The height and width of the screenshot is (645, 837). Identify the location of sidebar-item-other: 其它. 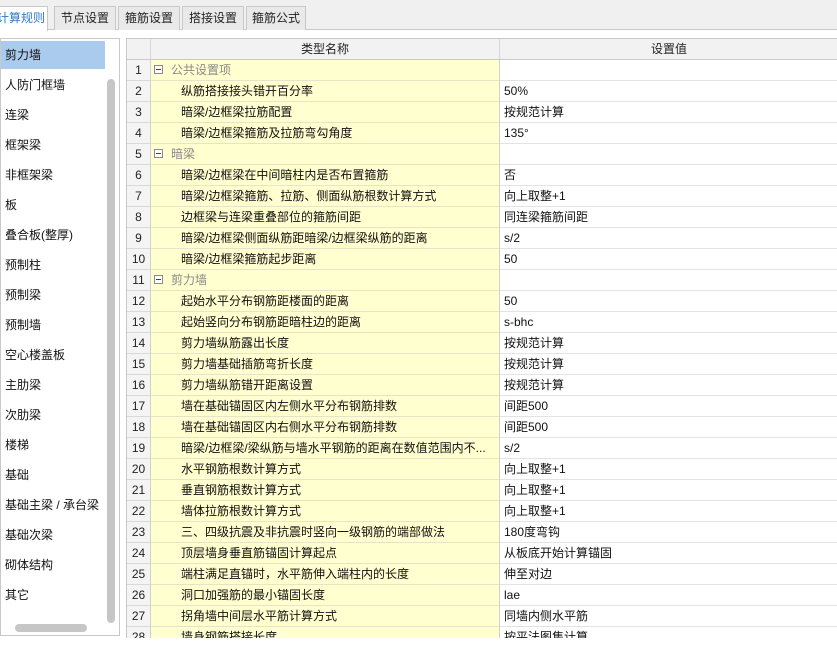
(53, 595).